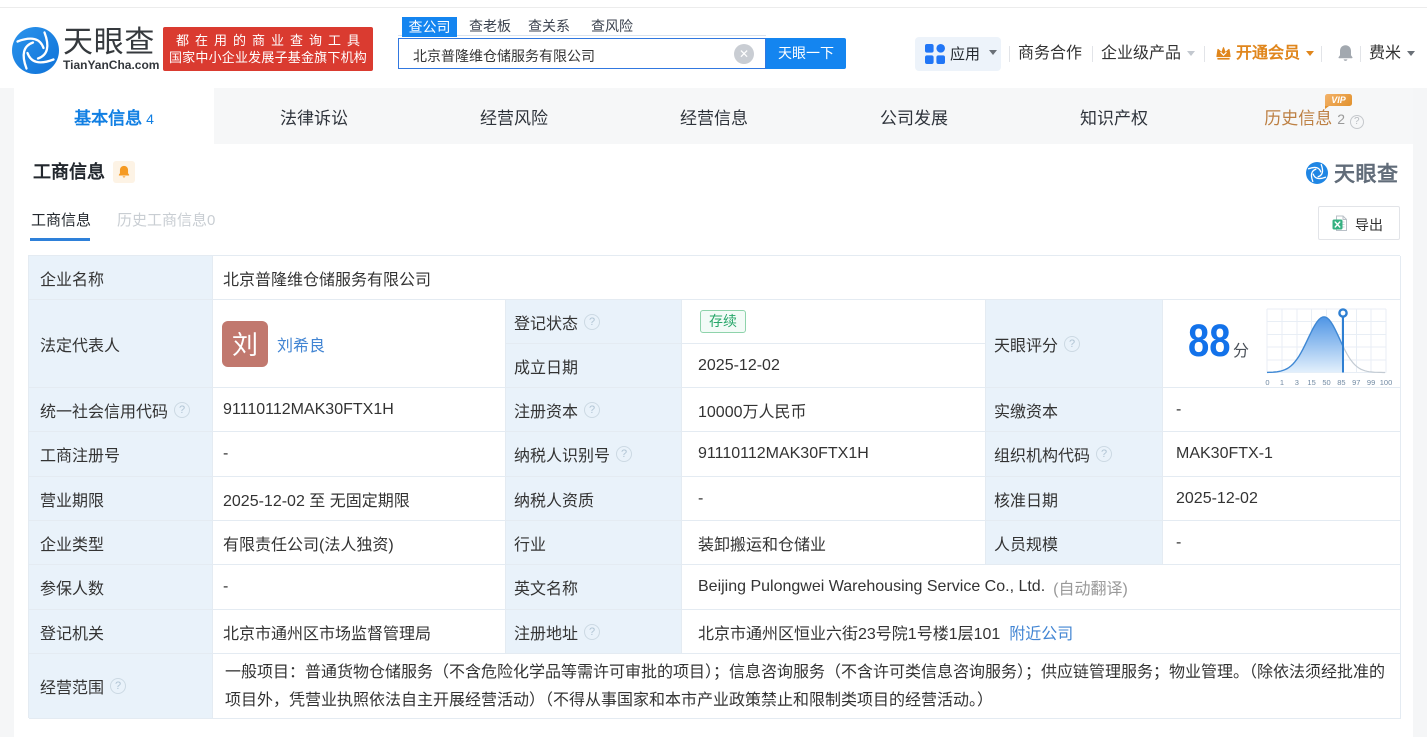  I want to click on svg-text: 97, so click(1356, 382).